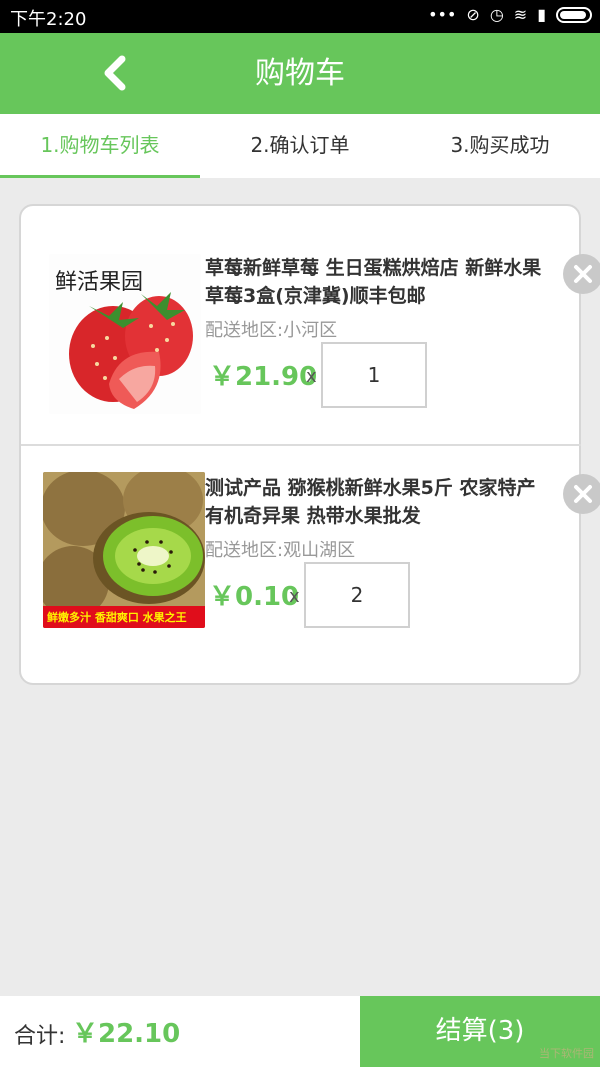 The width and height of the screenshot is (600, 1067). Describe the element at coordinates (99, 281) in the screenshot. I see `image-caption: 鲜活果园` at that location.